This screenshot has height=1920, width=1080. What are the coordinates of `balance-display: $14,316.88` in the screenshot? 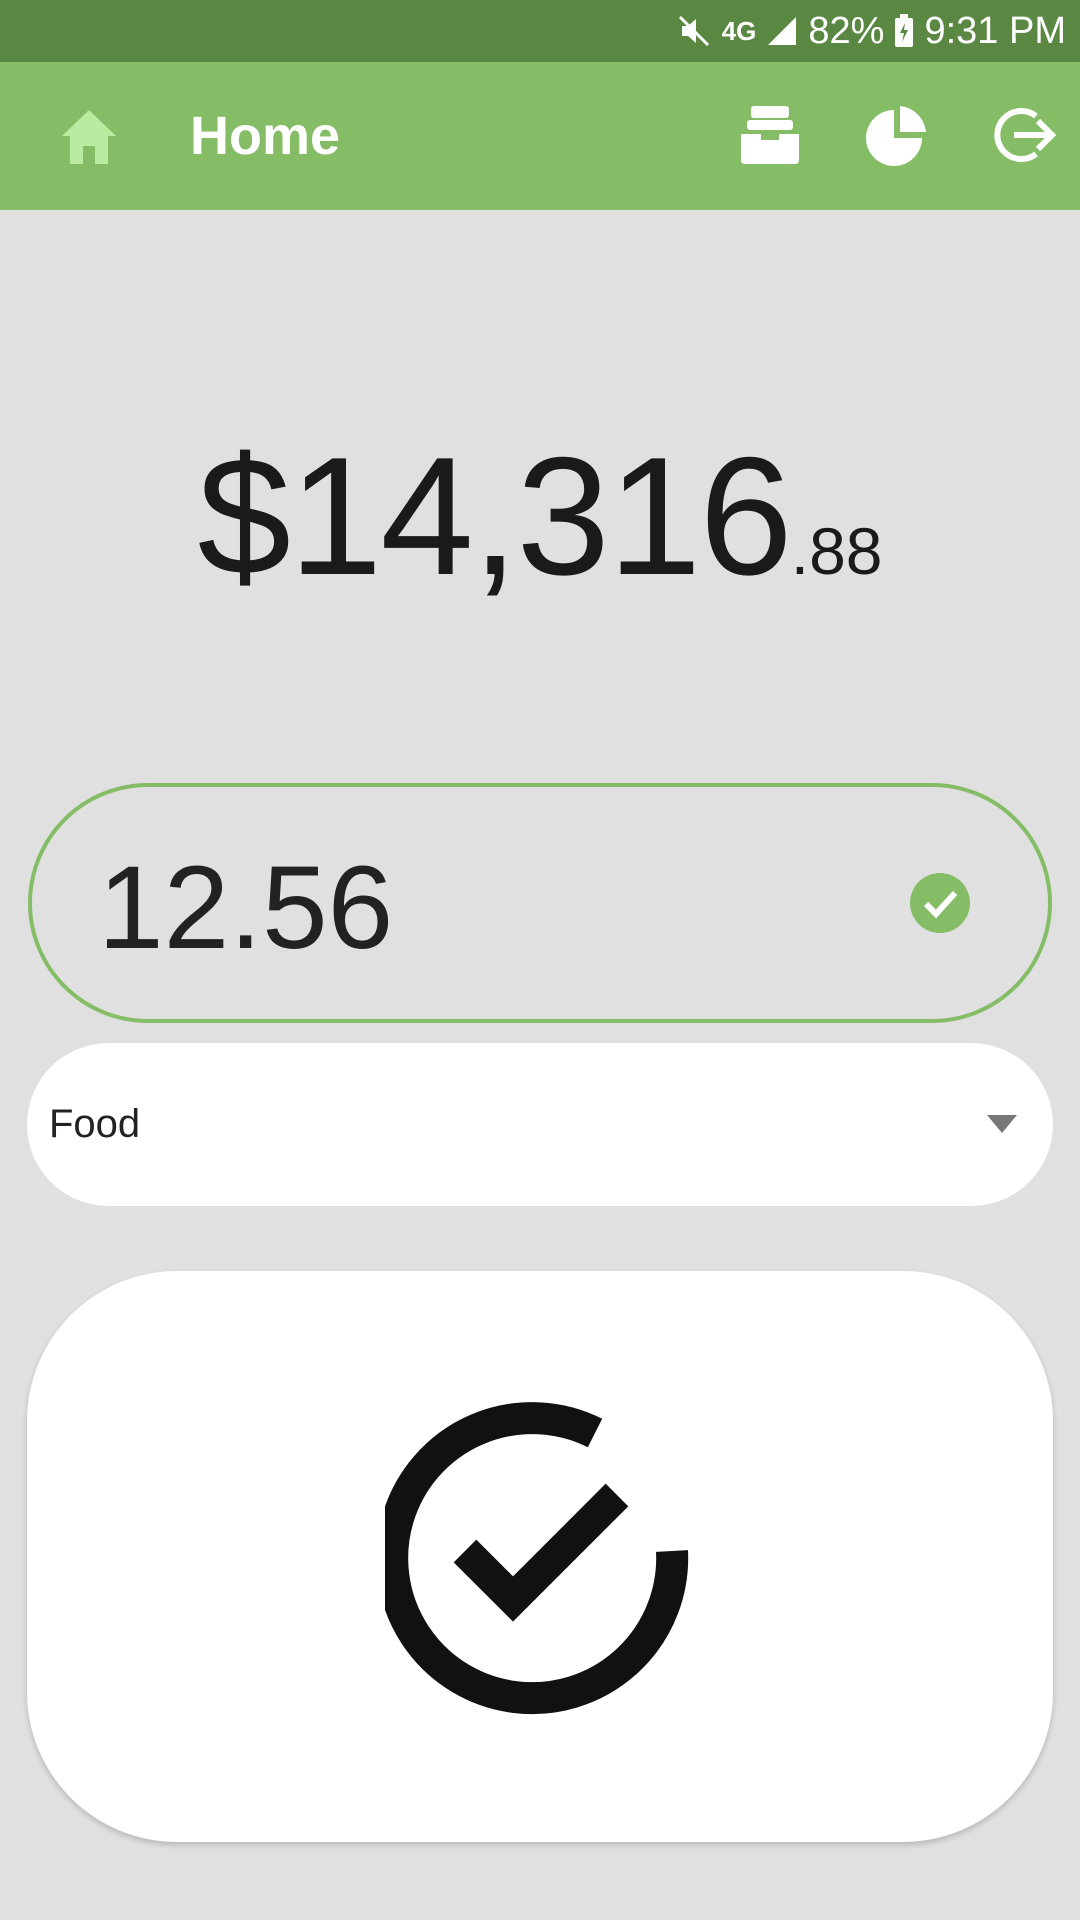 It's located at (540, 516).